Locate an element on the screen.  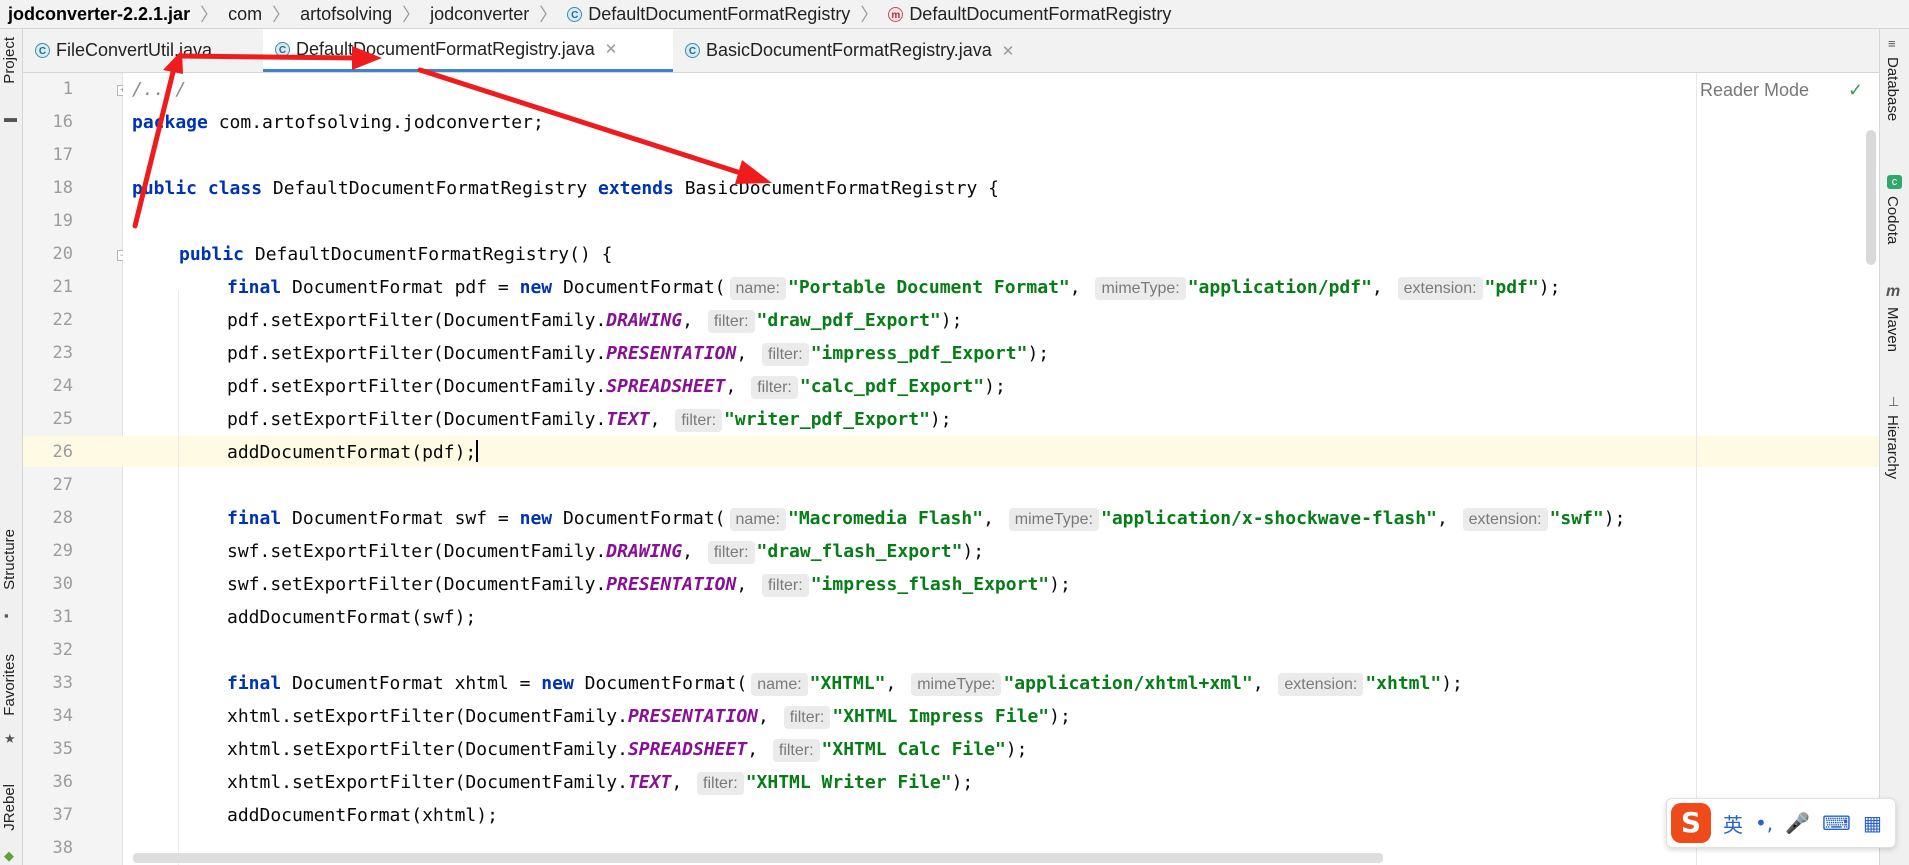
sogou-logo: S is located at coordinates (1691, 823).